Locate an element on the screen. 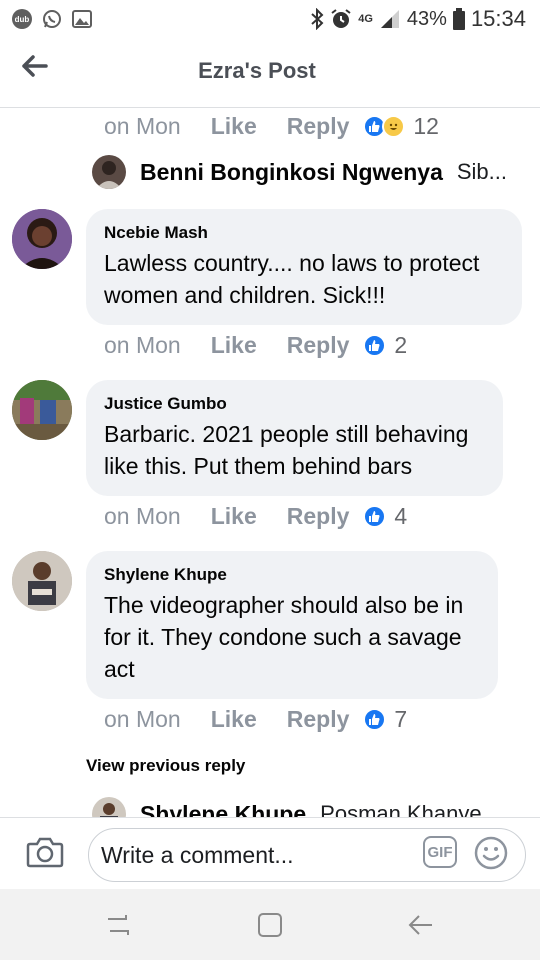 The width and height of the screenshot is (540, 960). comment-composer: Write a comment... GIF is located at coordinates (270, 853).